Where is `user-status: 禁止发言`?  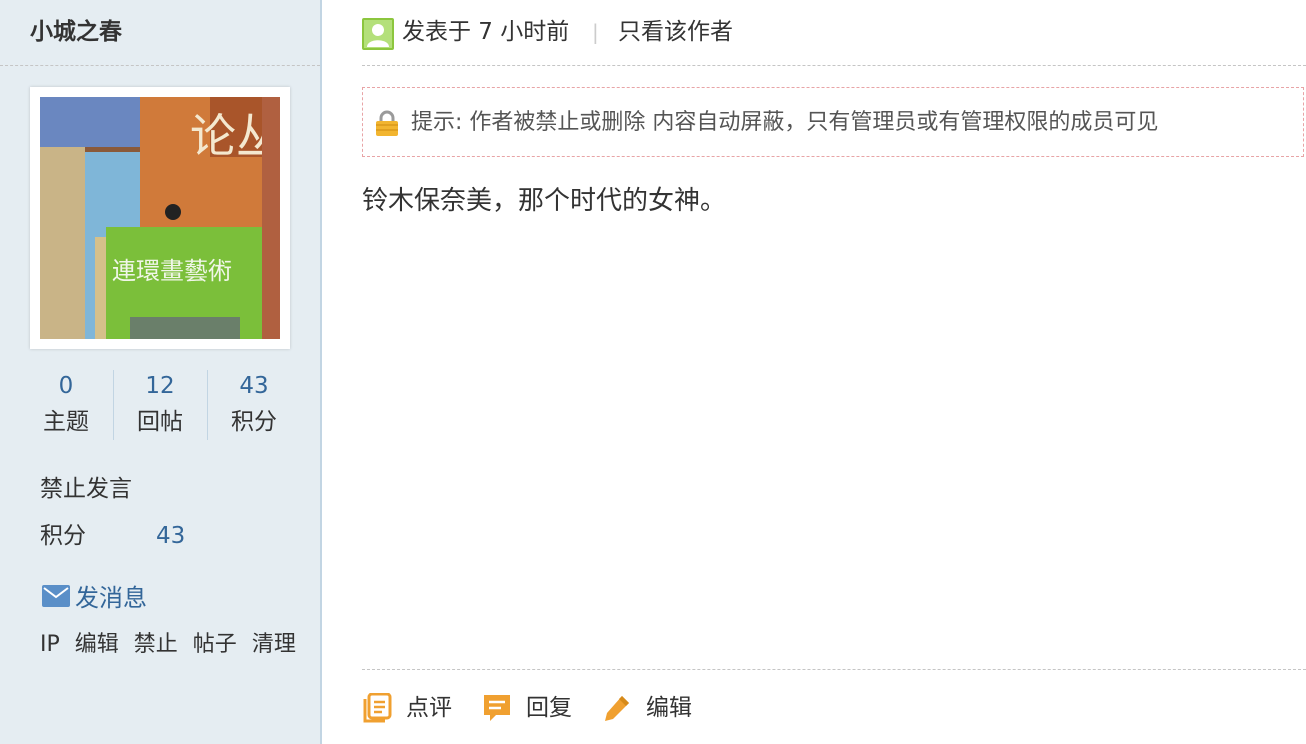 user-status: 禁止发言 is located at coordinates (86, 489).